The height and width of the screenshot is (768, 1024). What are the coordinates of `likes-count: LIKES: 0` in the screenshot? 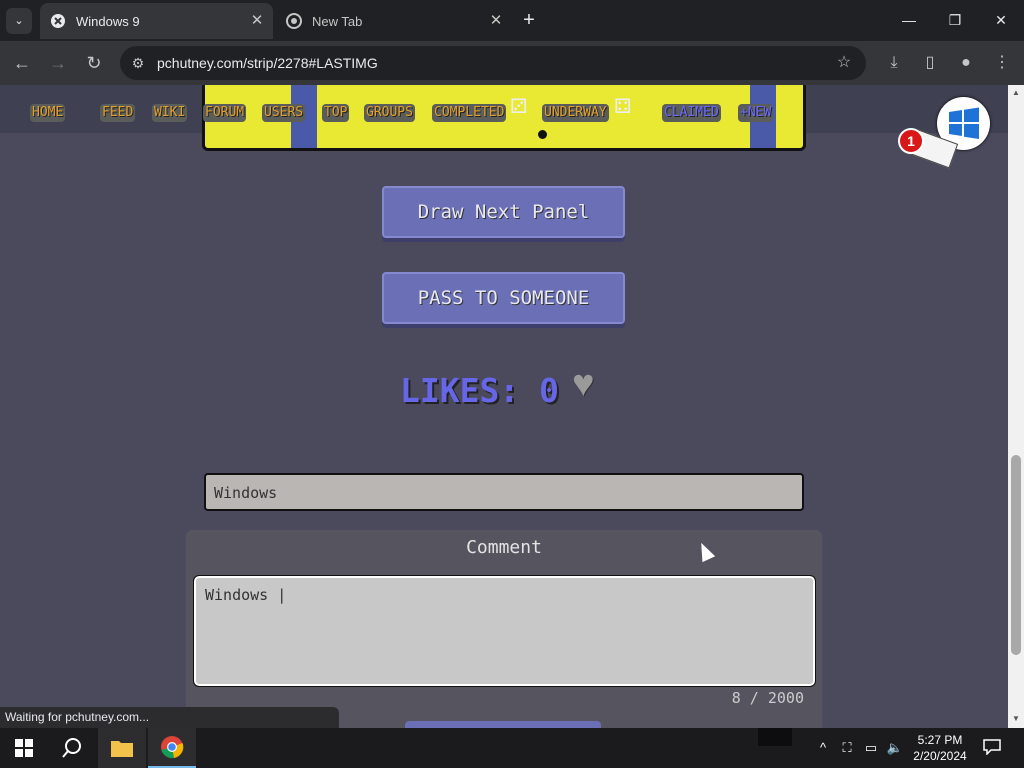 It's located at (479, 390).